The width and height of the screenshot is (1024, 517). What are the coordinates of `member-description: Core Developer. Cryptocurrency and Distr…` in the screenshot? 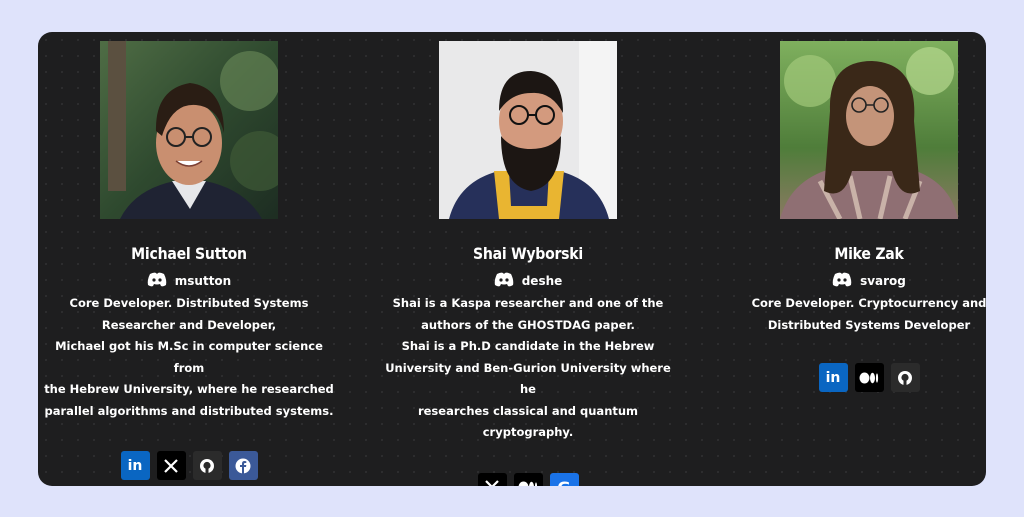 It's located at (852, 314).